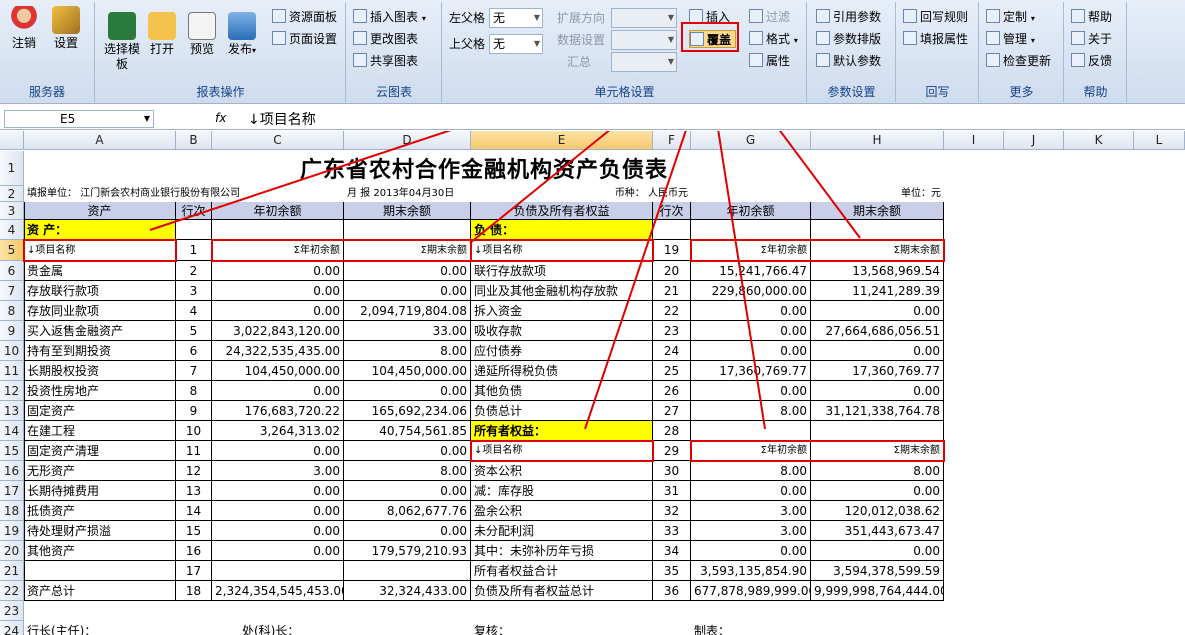 Image resolution: width=1185 pixels, height=635 pixels. Describe the element at coordinates (562, 531) in the screenshot. I see `item-name: 未分配利润` at that location.